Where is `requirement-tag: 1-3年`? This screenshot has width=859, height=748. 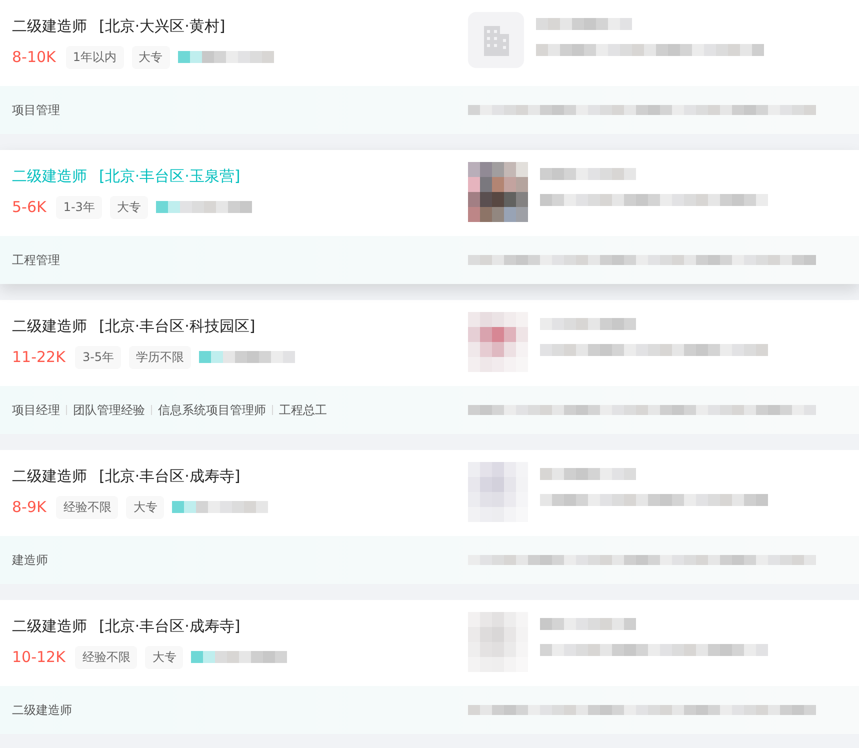 requirement-tag: 1-3年 is located at coordinates (79, 207).